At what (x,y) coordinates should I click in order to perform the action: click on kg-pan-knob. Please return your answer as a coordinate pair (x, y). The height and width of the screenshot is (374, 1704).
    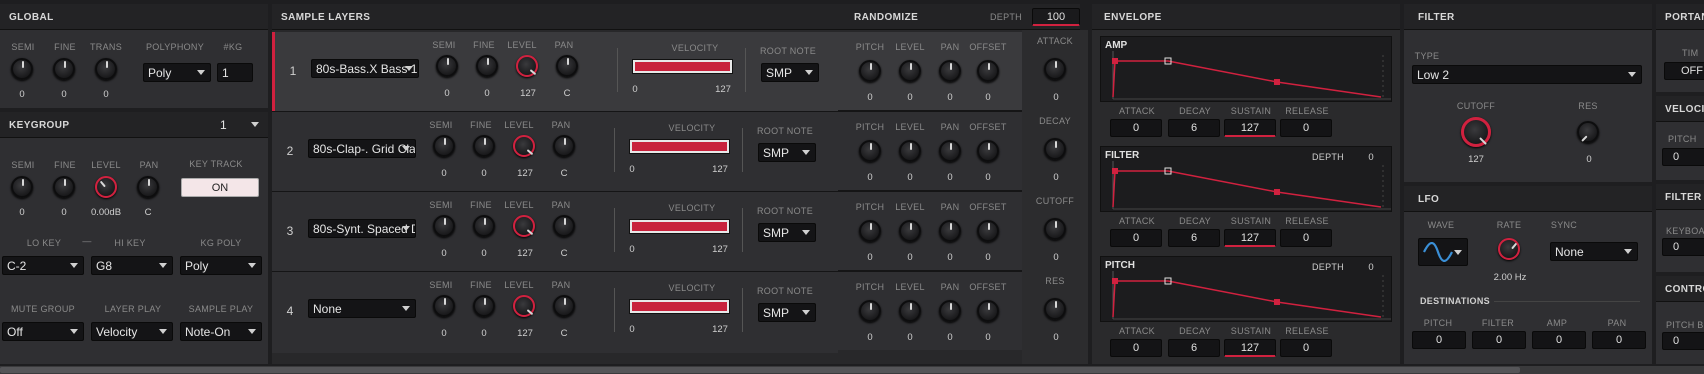
    Looking at the image, I should click on (148, 187).